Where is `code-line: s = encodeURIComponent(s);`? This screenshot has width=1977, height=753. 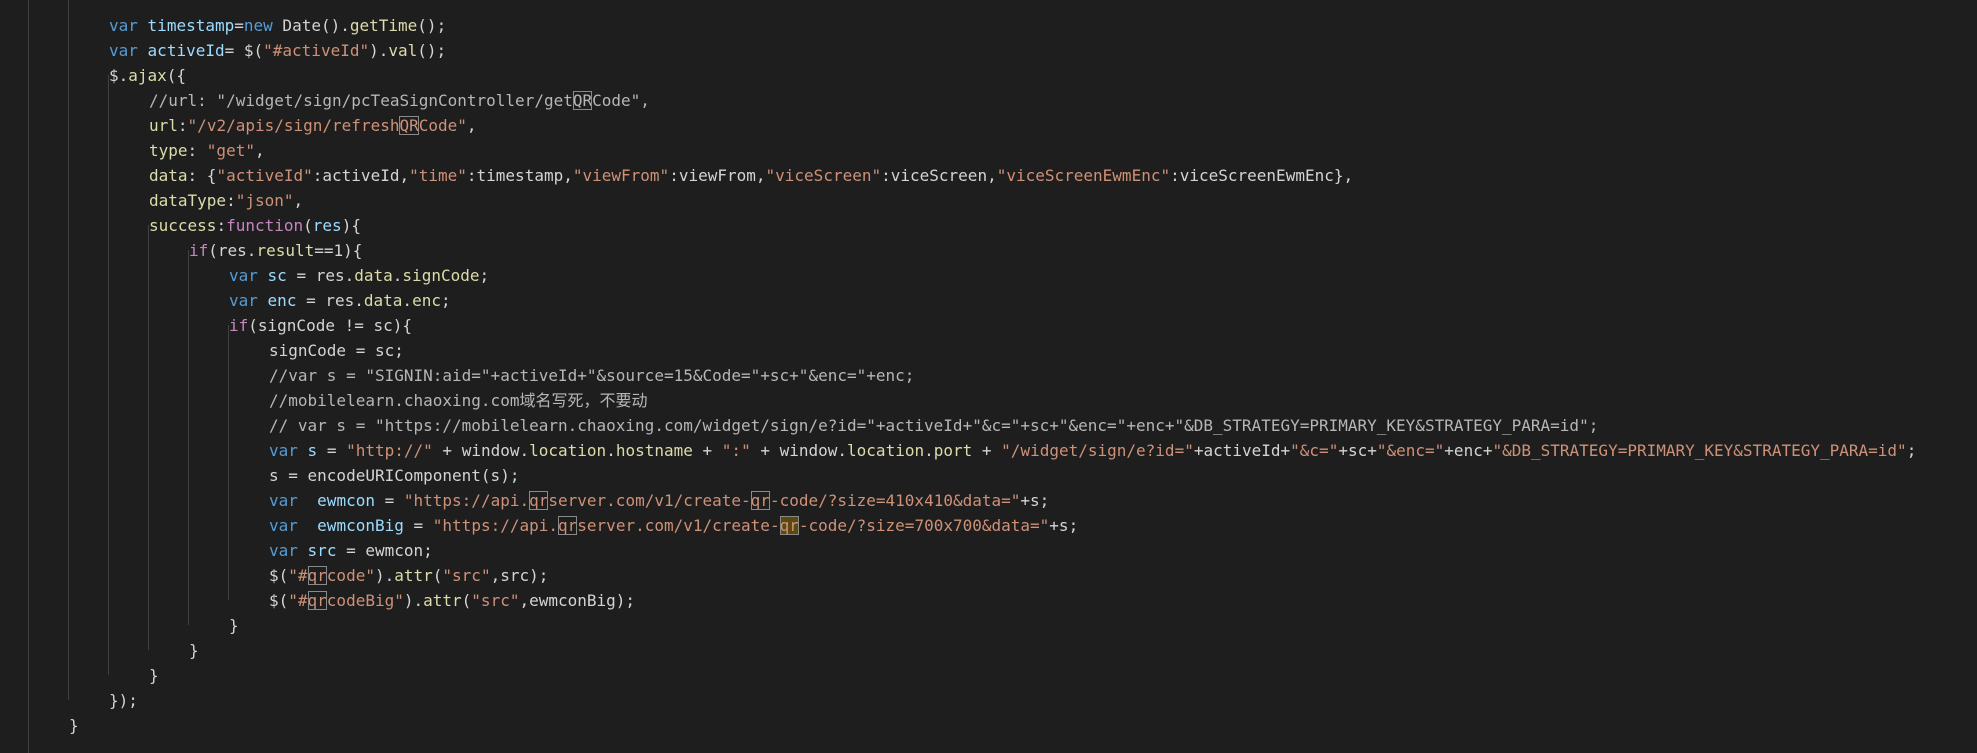 code-line: s = encodeURIComponent(s); is located at coordinates (394, 475).